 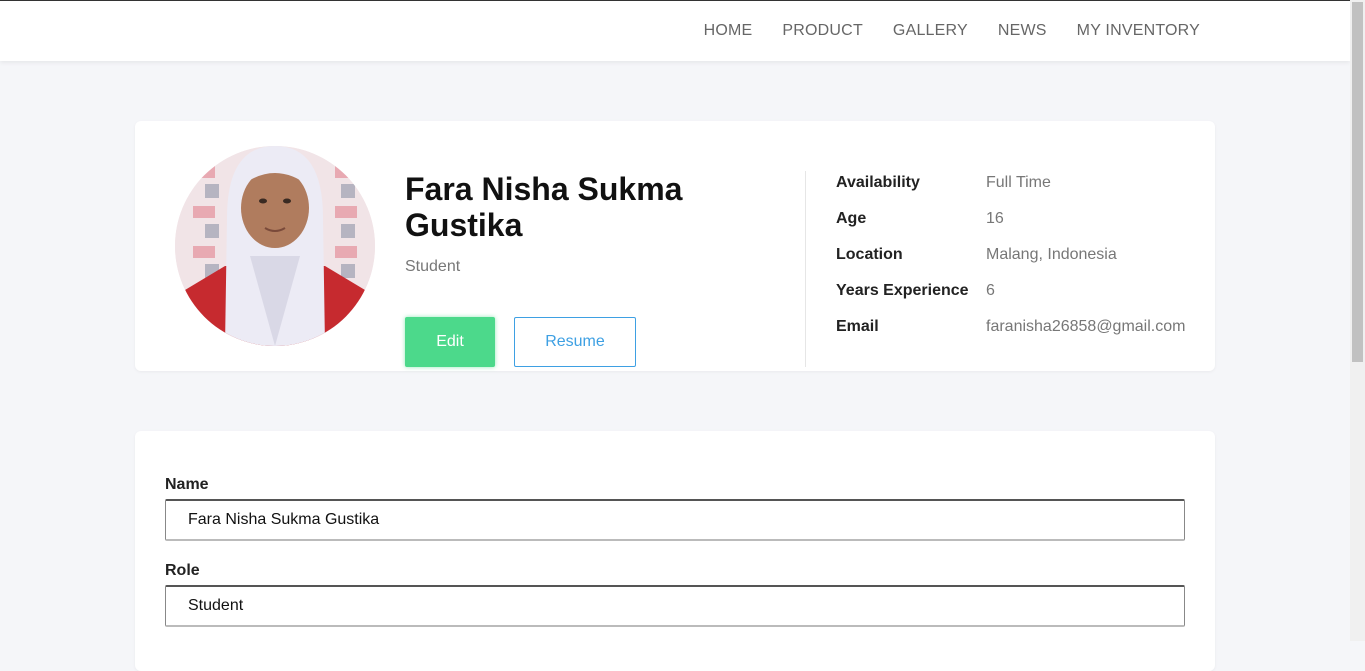 What do you see at coordinates (728, 31) in the screenshot?
I see `nav-home: HOME` at bounding box center [728, 31].